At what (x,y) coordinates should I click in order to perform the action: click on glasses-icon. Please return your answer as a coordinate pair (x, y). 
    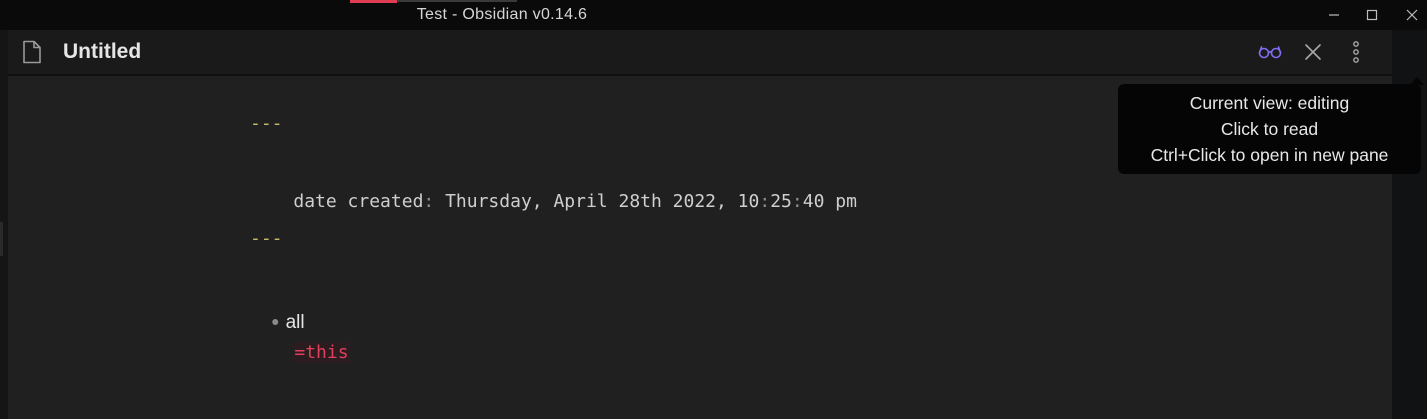
    Looking at the image, I should click on (1270, 52).